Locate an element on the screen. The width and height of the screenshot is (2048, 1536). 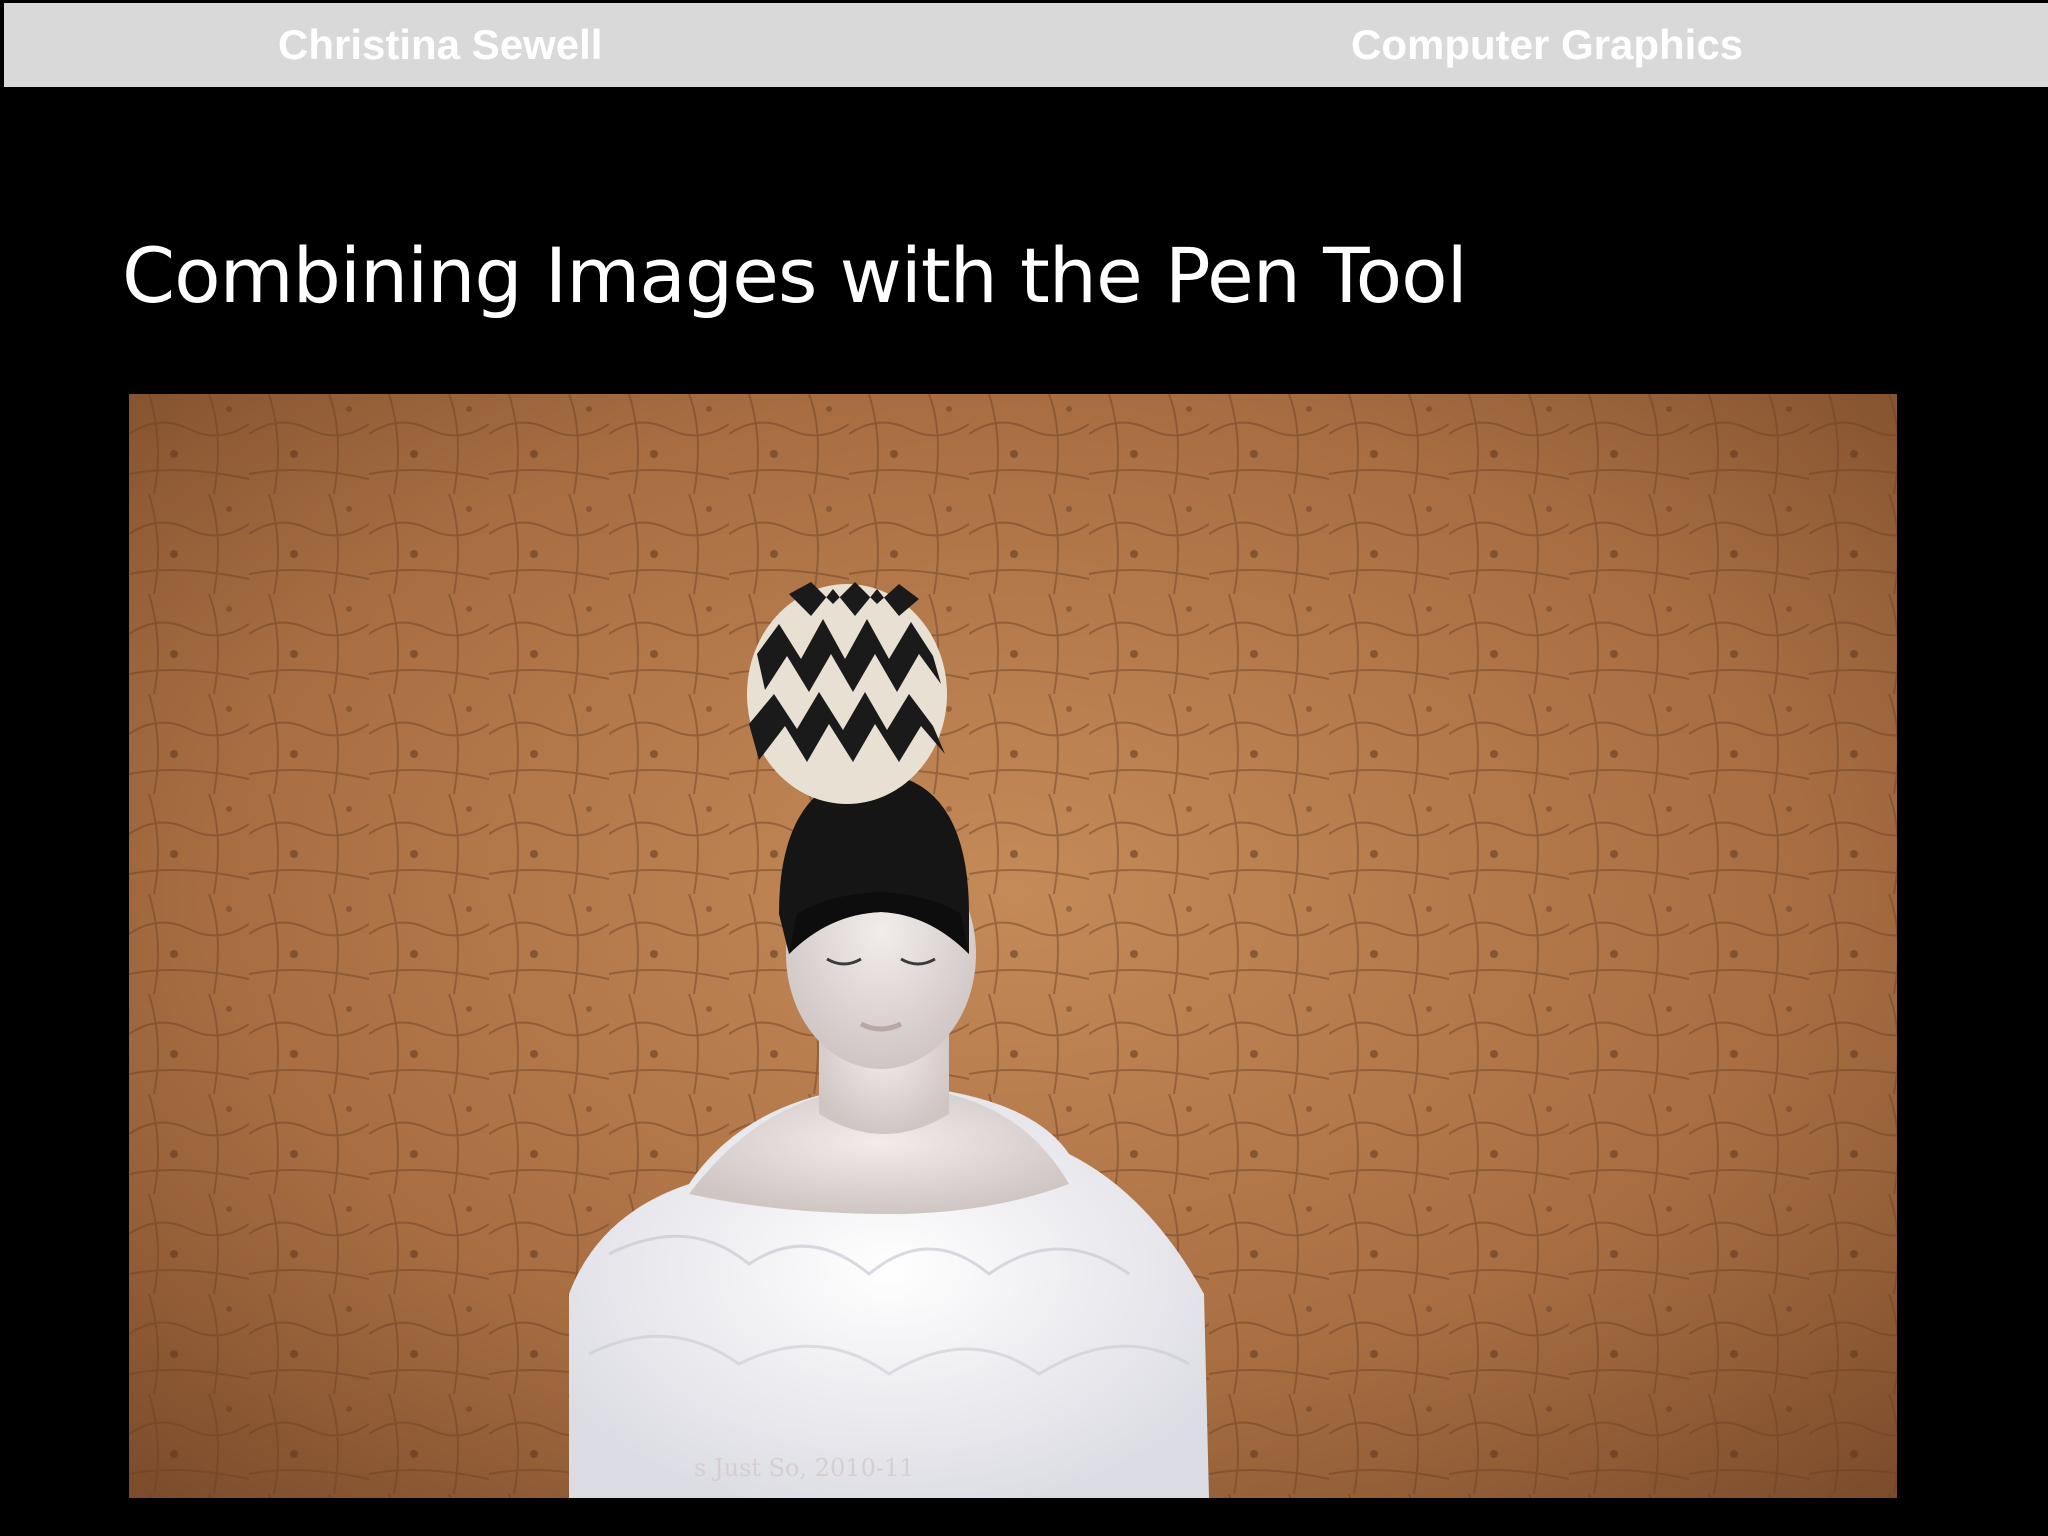
author-name: Christina Sewell is located at coordinates (440, 44).